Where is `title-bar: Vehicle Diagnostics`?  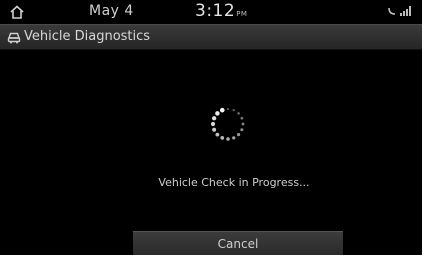
title-bar: Vehicle Diagnostics is located at coordinates (211, 37).